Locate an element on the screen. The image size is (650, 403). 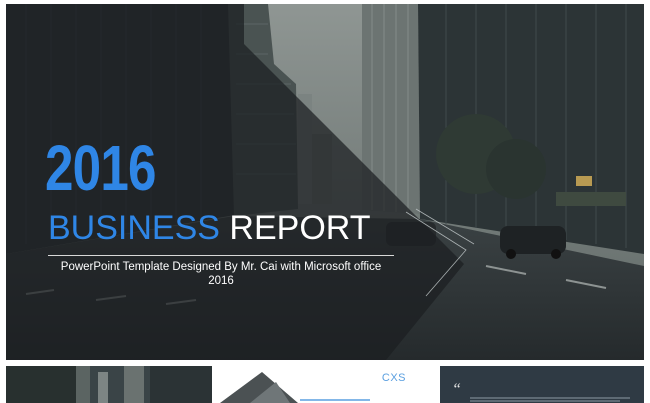
subtitle-line-2: 2016 is located at coordinates (221, 281).